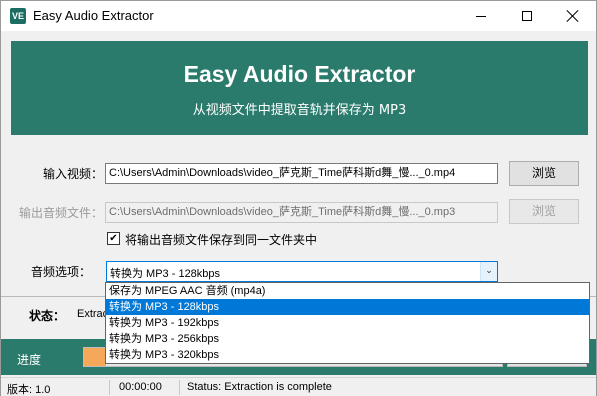  I want to click on input-browse-button: 浏览, so click(544, 173).